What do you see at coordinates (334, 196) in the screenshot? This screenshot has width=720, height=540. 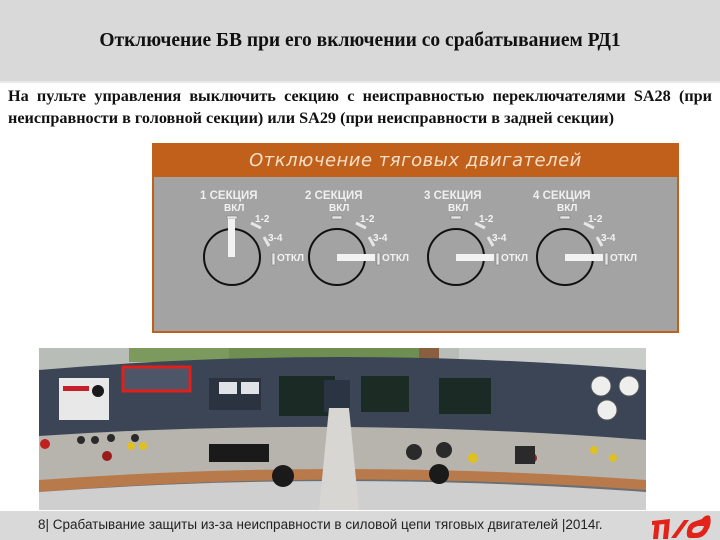 I see `section-2-label: 2 СЕКЦИЯ` at bounding box center [334, 196].